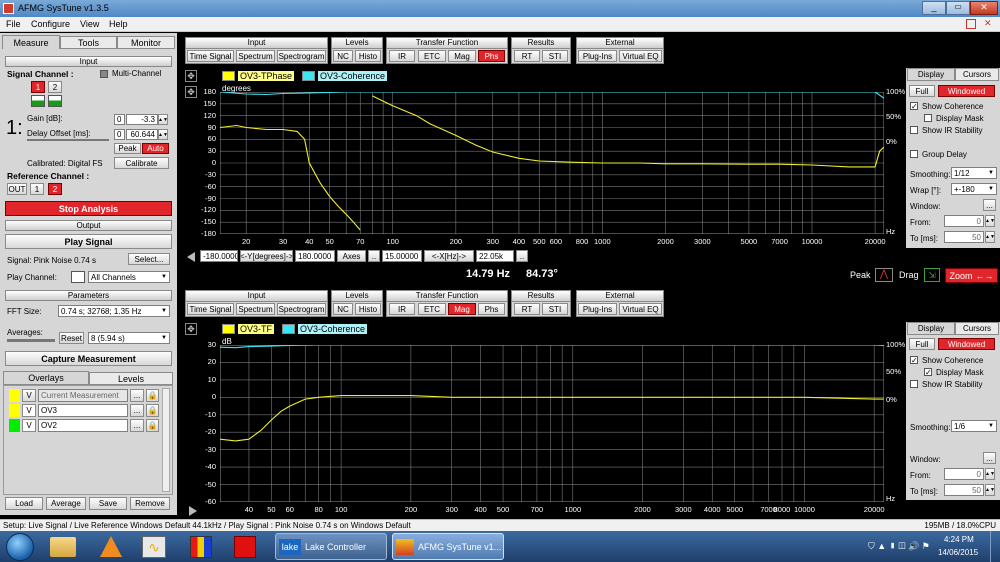  I want to click on bottom-etc-button: ETC, so click(432, 309).